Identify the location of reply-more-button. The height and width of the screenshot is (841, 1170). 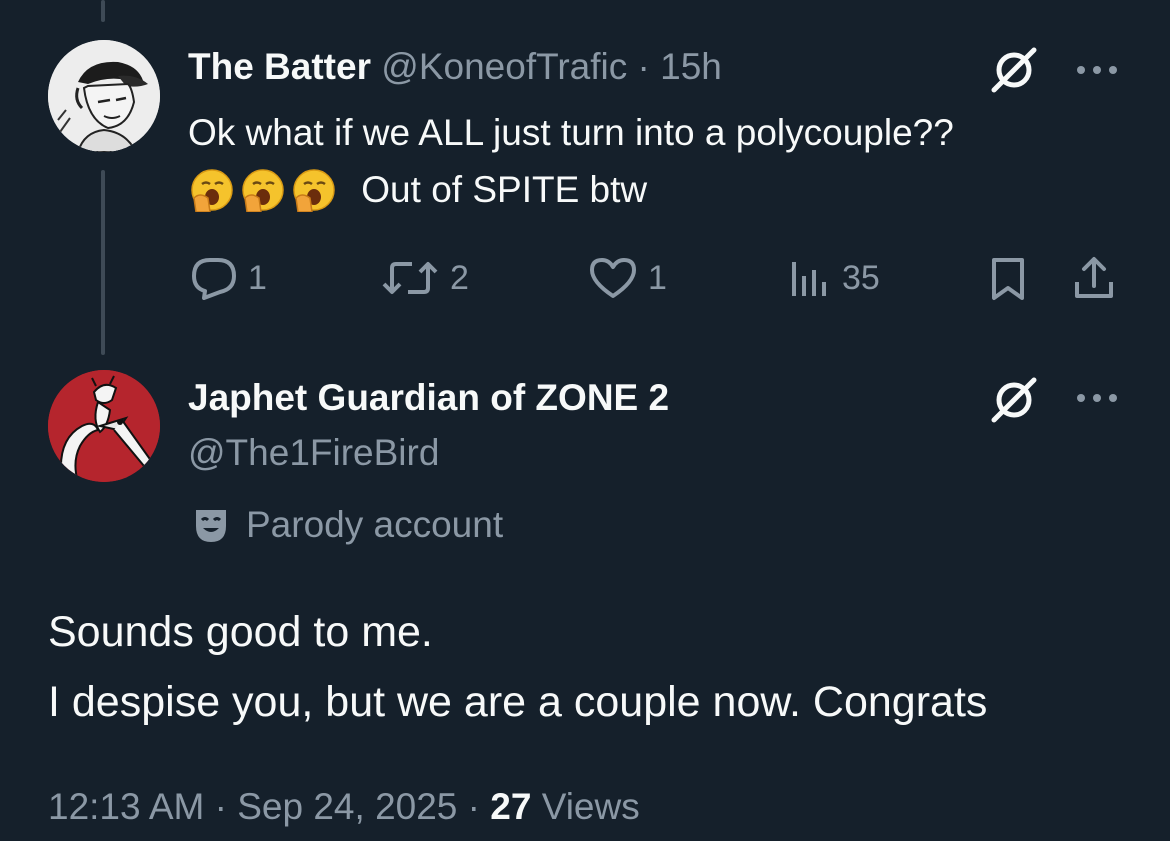
(1097, 398).